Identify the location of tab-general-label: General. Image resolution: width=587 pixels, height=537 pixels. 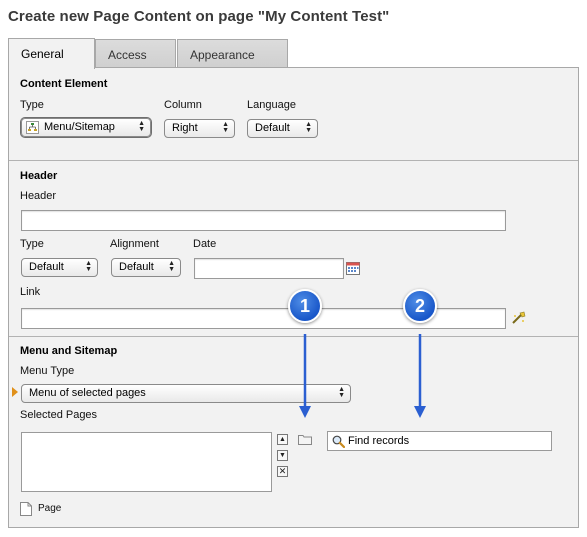
(42, 54).